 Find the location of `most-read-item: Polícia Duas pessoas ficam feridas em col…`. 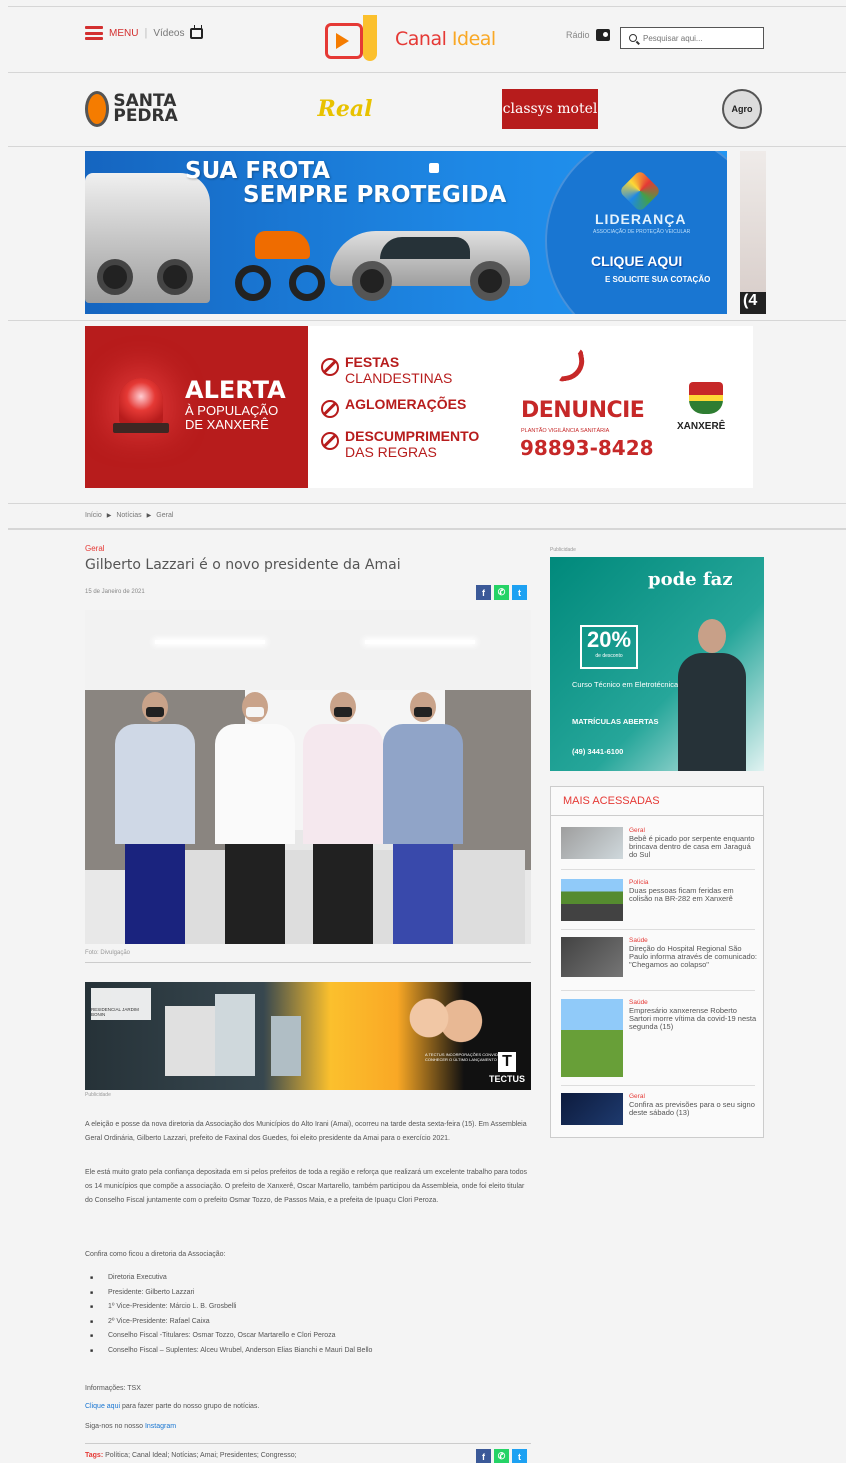

most-read-item: Polícia Duas pessoas ficam feridas em col… is located at coordinates (659, 900).